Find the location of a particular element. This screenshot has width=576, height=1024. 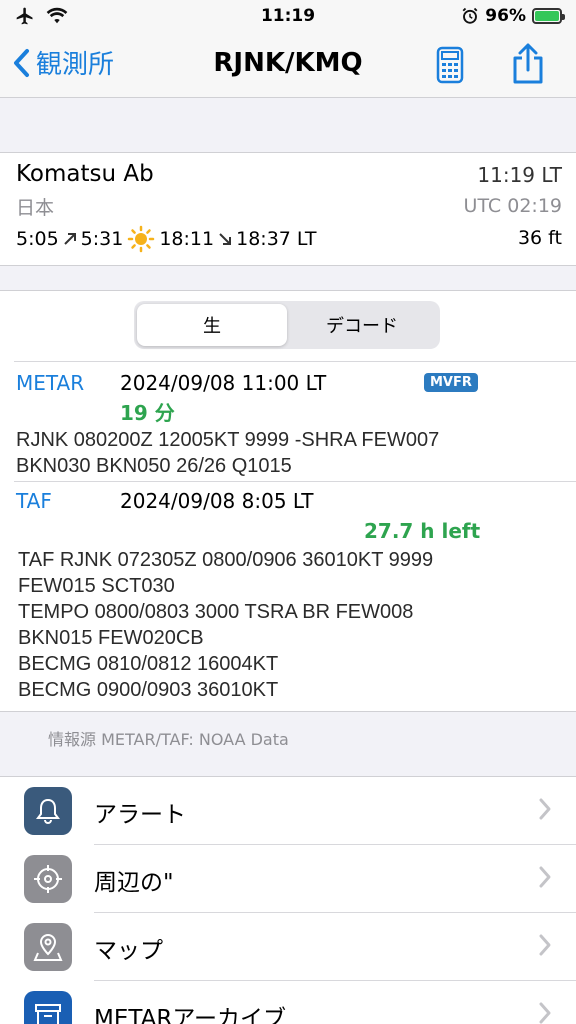

metar-date: 2024/09/08 11:00 LT is located at coordinates (223, 383).